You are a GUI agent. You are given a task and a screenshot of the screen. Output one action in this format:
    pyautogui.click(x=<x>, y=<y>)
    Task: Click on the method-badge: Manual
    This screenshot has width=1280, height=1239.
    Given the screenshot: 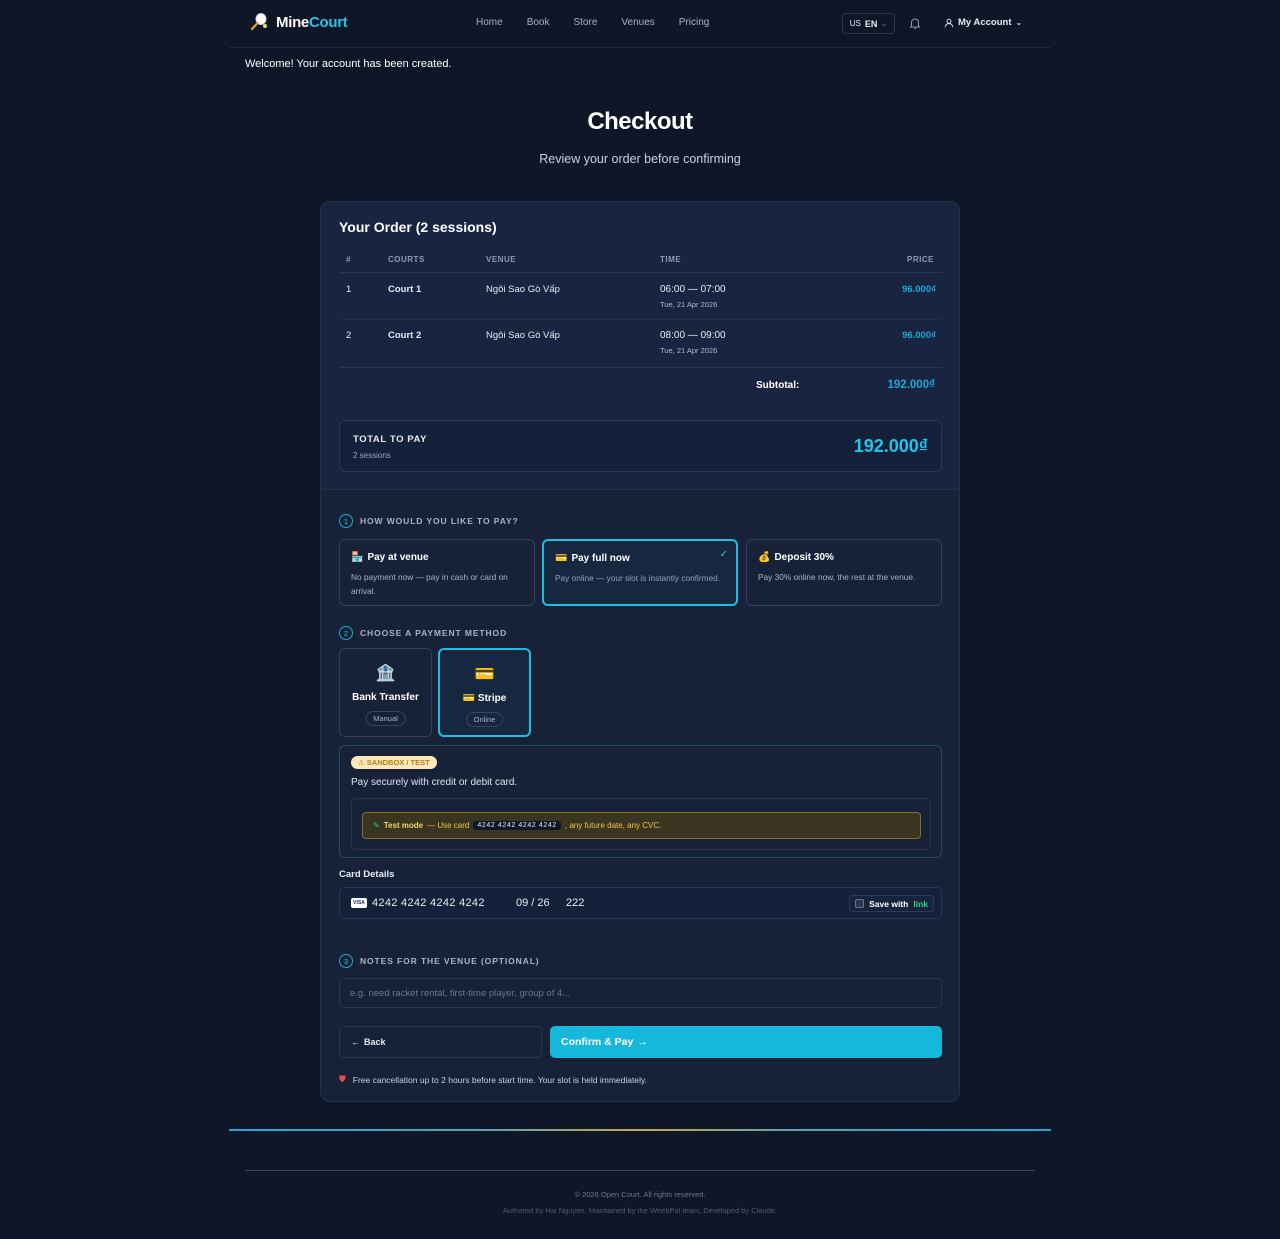 What is the action you would take?
    pyautogui.click(x=385, y=718)
    